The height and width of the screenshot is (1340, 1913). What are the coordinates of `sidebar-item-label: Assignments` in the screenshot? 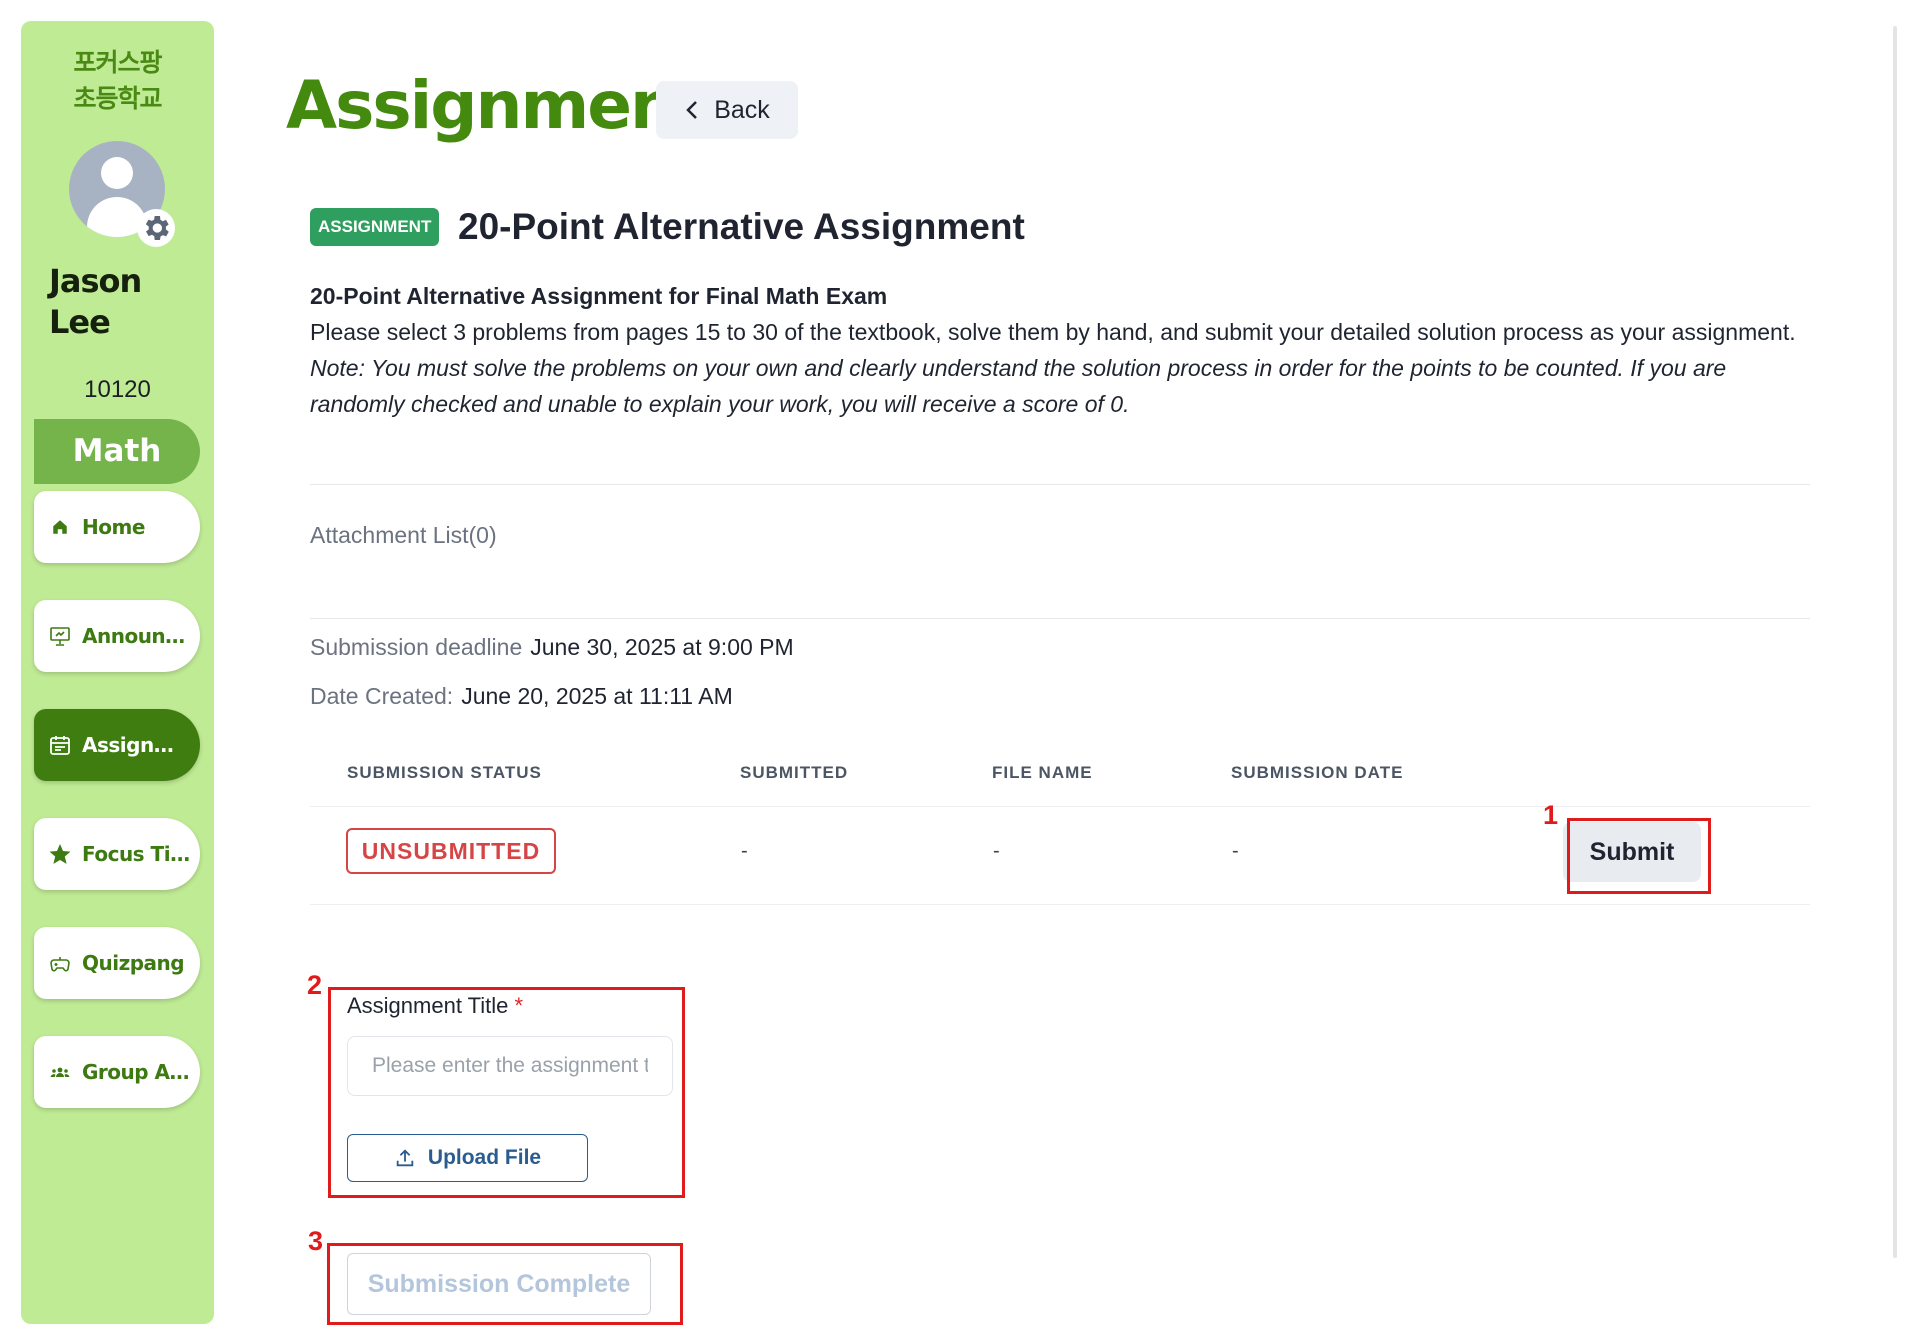 It's located at (138, 745).